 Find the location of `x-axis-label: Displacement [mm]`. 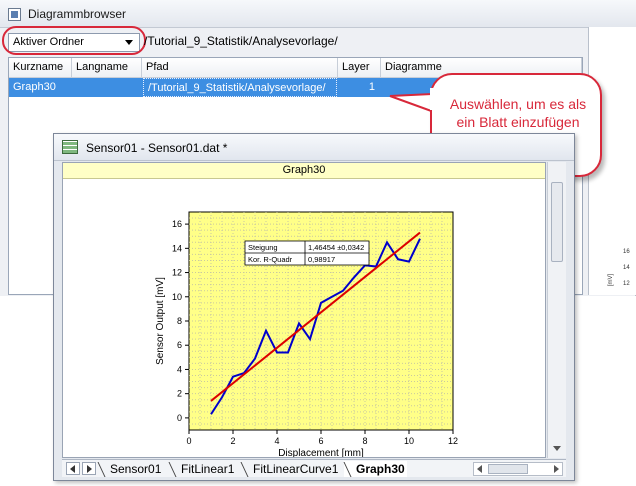

x-axis-label: Displacement [mm] is located at coordinates (321, 452).